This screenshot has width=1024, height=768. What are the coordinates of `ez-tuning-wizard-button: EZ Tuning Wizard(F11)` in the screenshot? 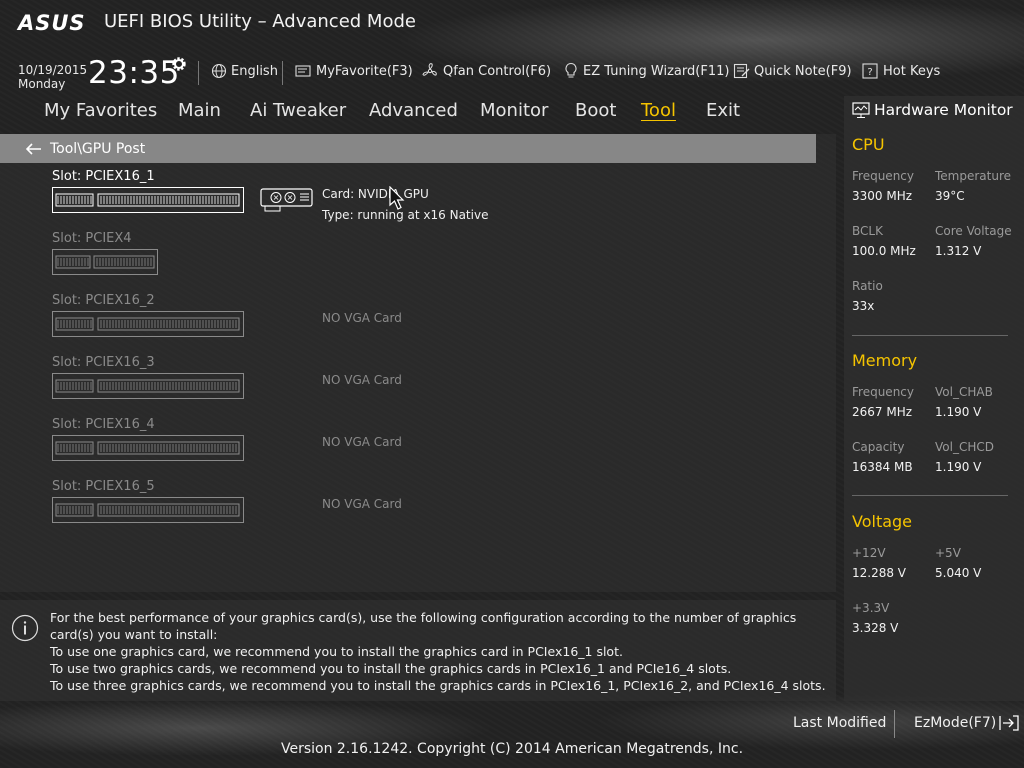 It's located at (646, 71).